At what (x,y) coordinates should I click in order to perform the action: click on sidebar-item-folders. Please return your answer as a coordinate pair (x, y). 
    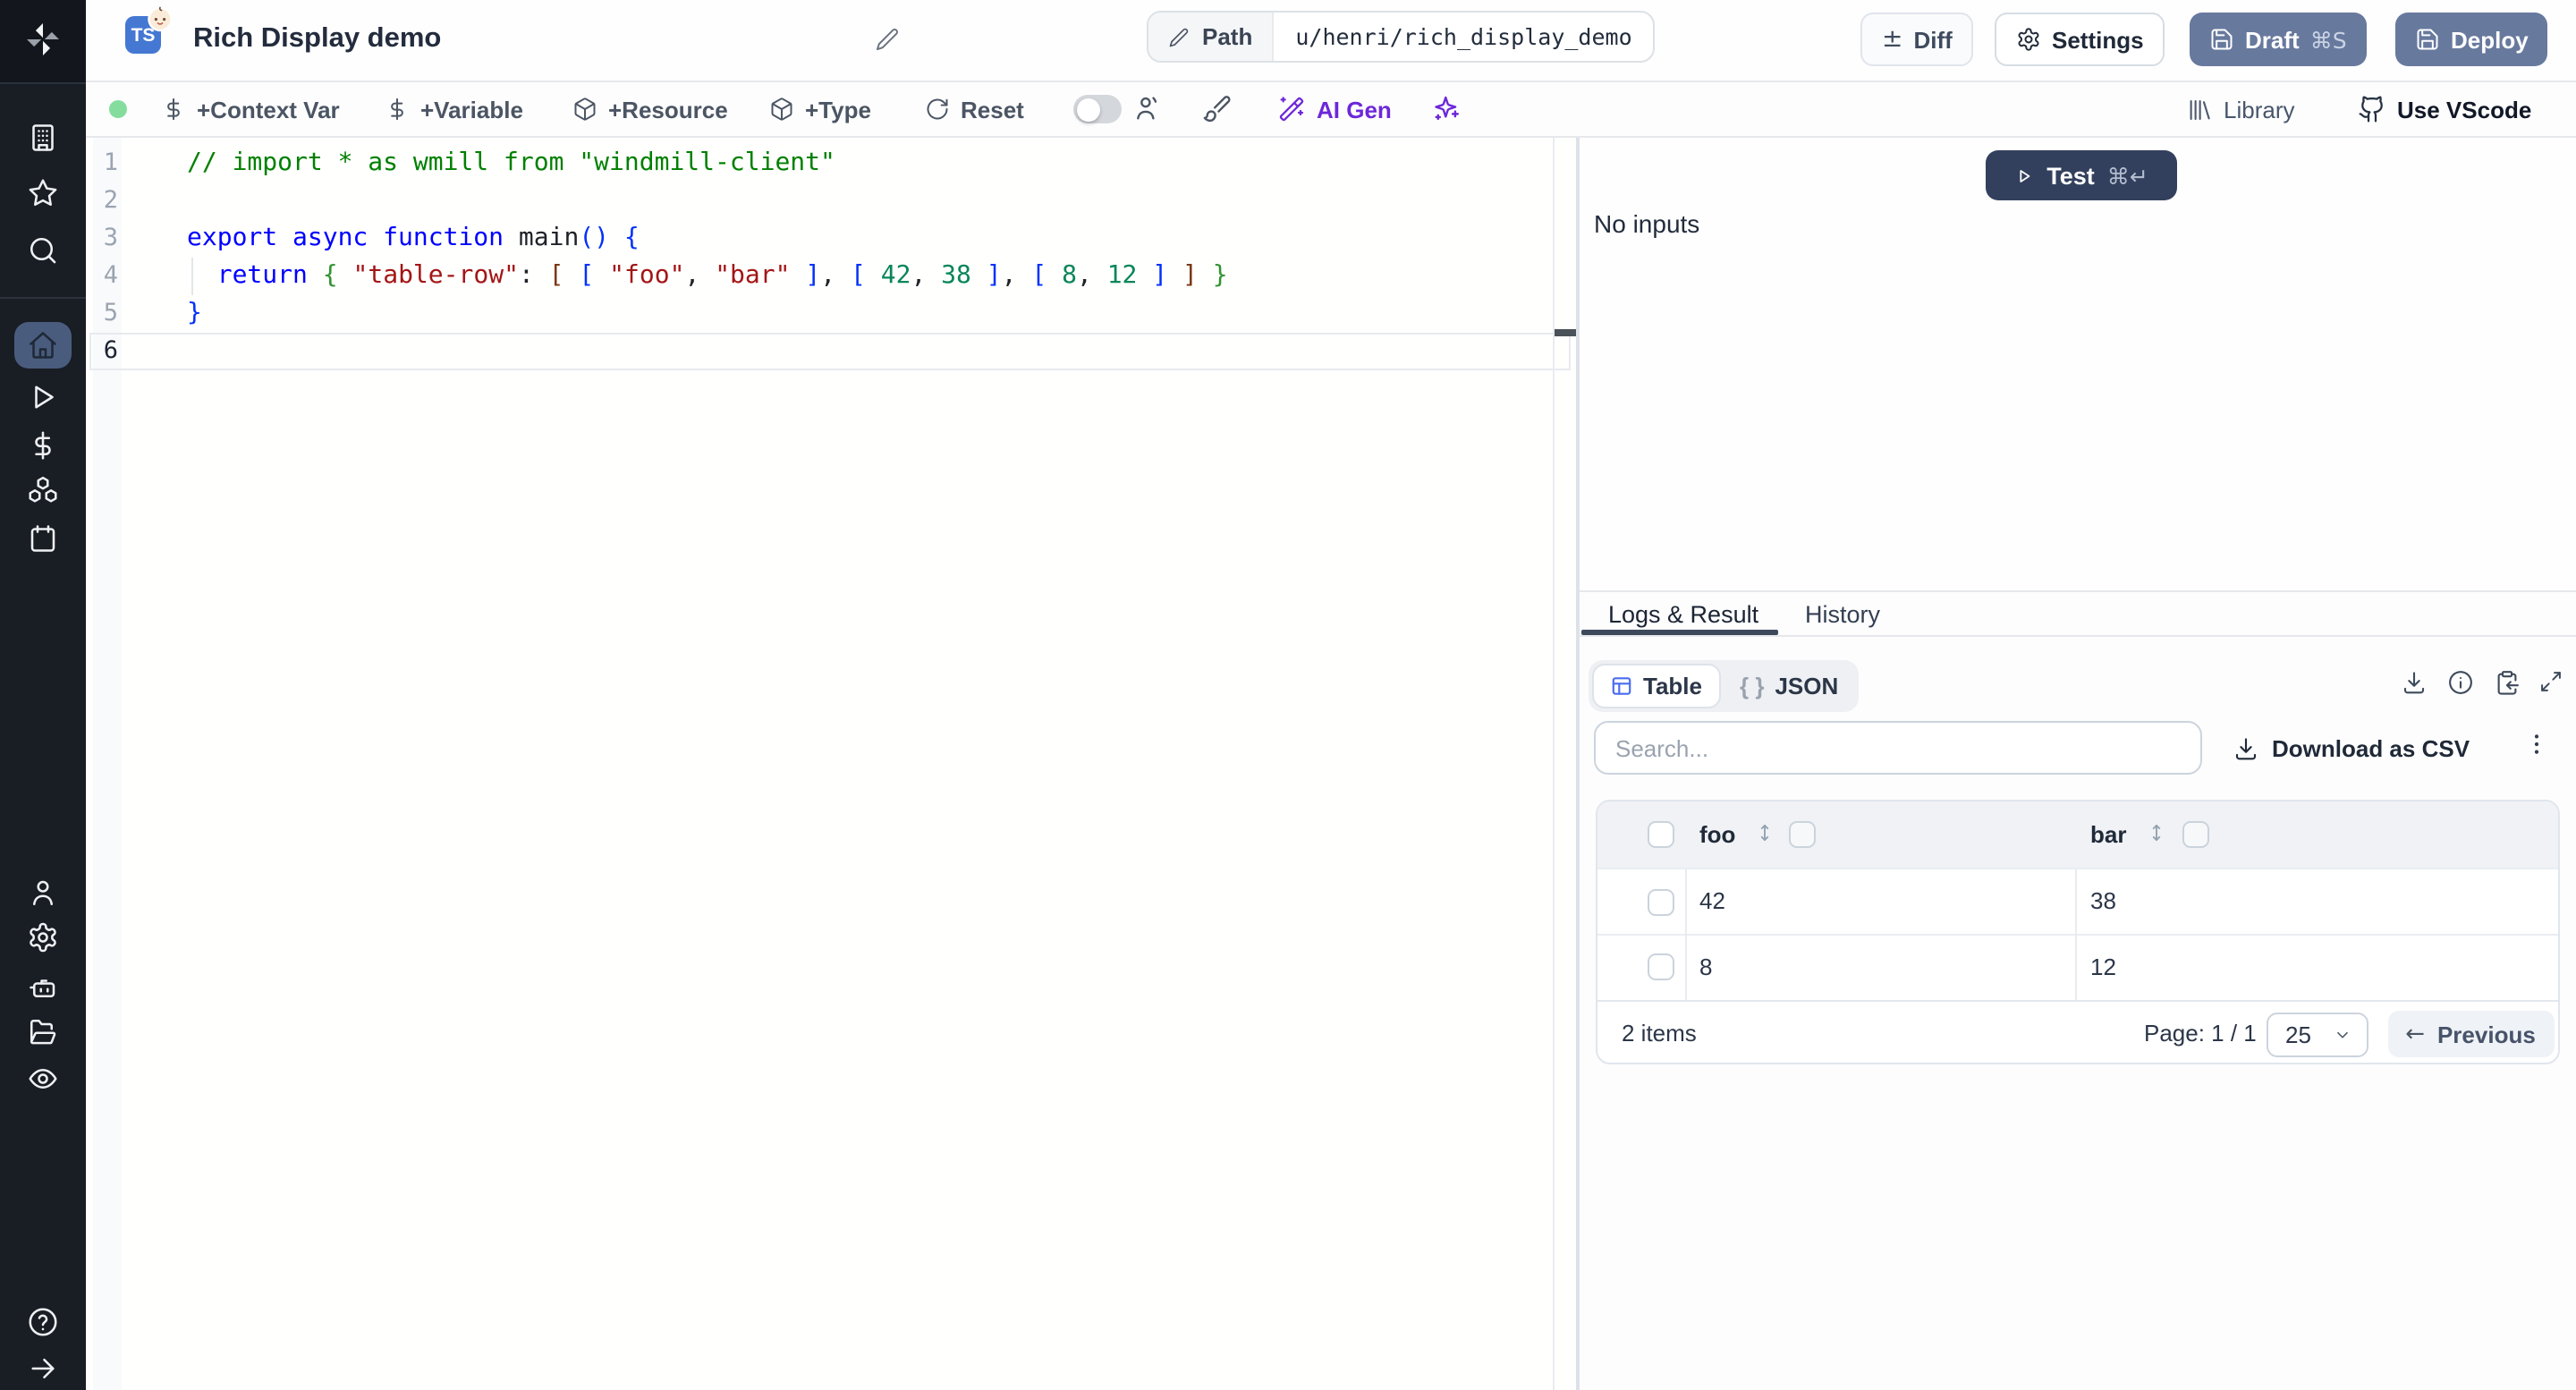
    Looking at the image, I should click on (43, 1031).